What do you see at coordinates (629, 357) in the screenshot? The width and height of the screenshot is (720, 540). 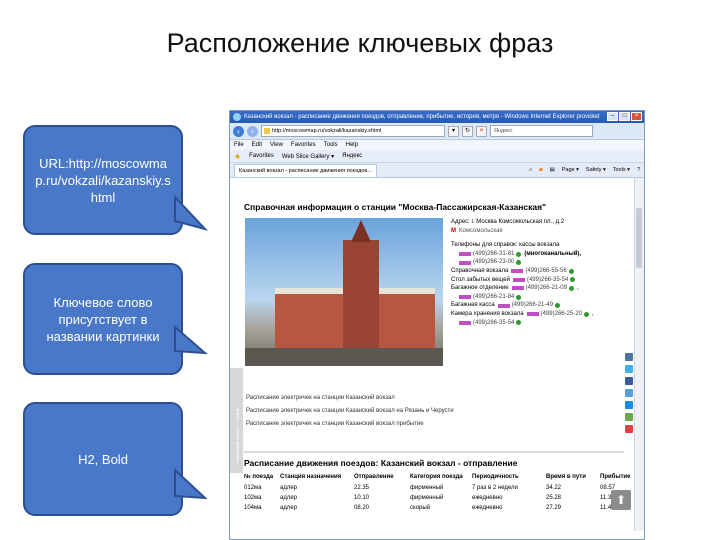 I see `vkontakte-icon` at bounding box center [629, 357].